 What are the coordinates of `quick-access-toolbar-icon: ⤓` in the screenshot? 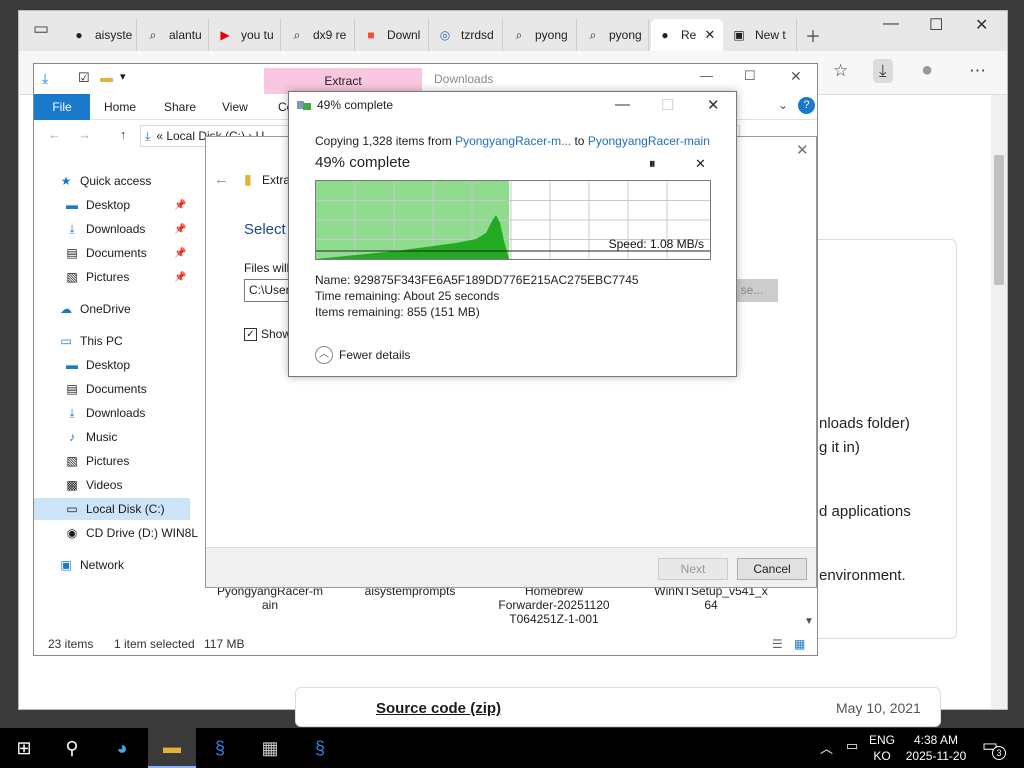 It's located at (45, 78).